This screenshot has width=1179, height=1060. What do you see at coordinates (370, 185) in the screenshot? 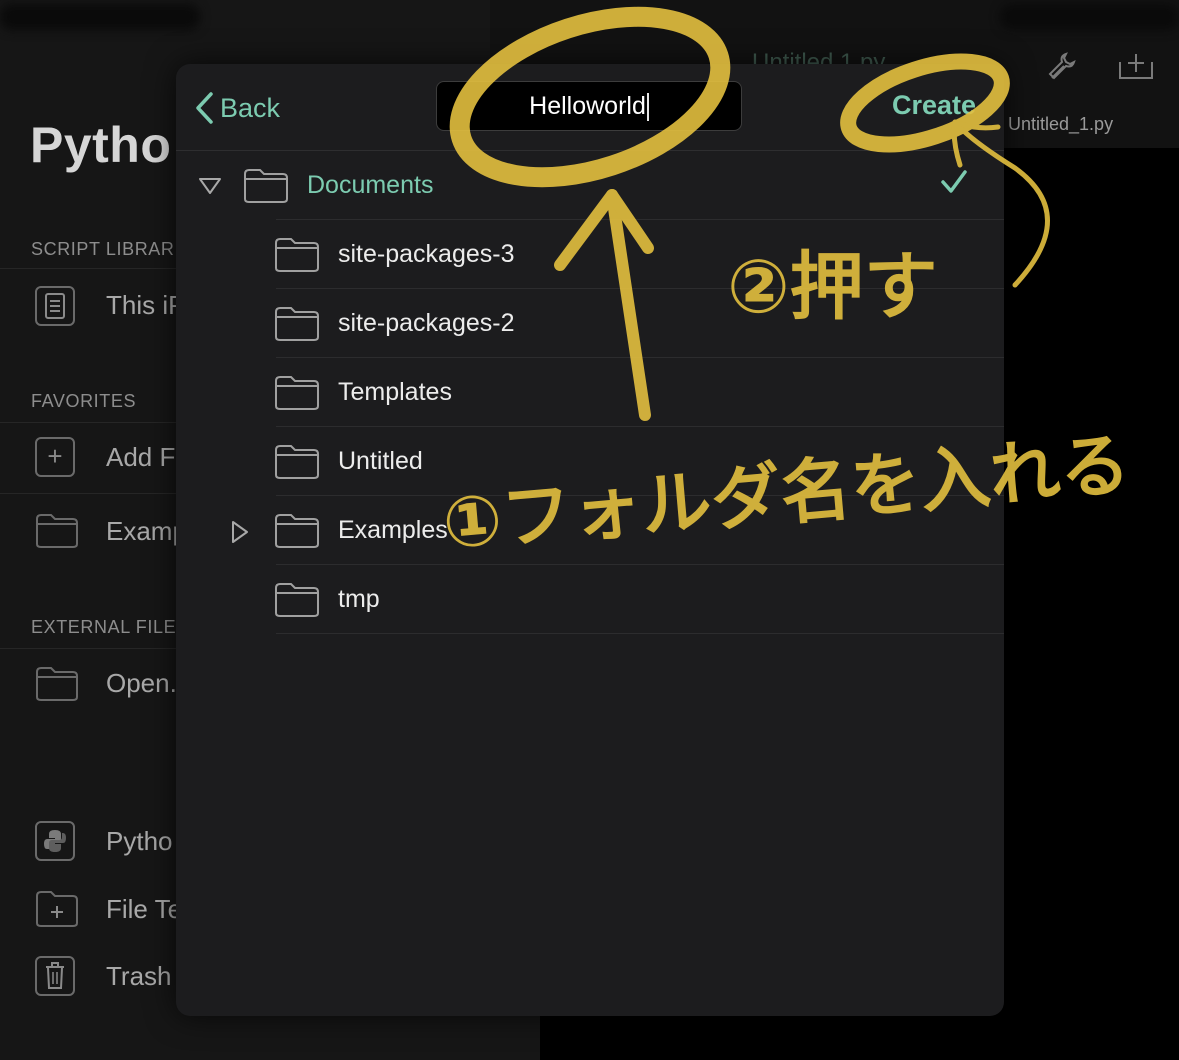
I see `folder-label-documents: Documents` at bounding box center [370, 185].